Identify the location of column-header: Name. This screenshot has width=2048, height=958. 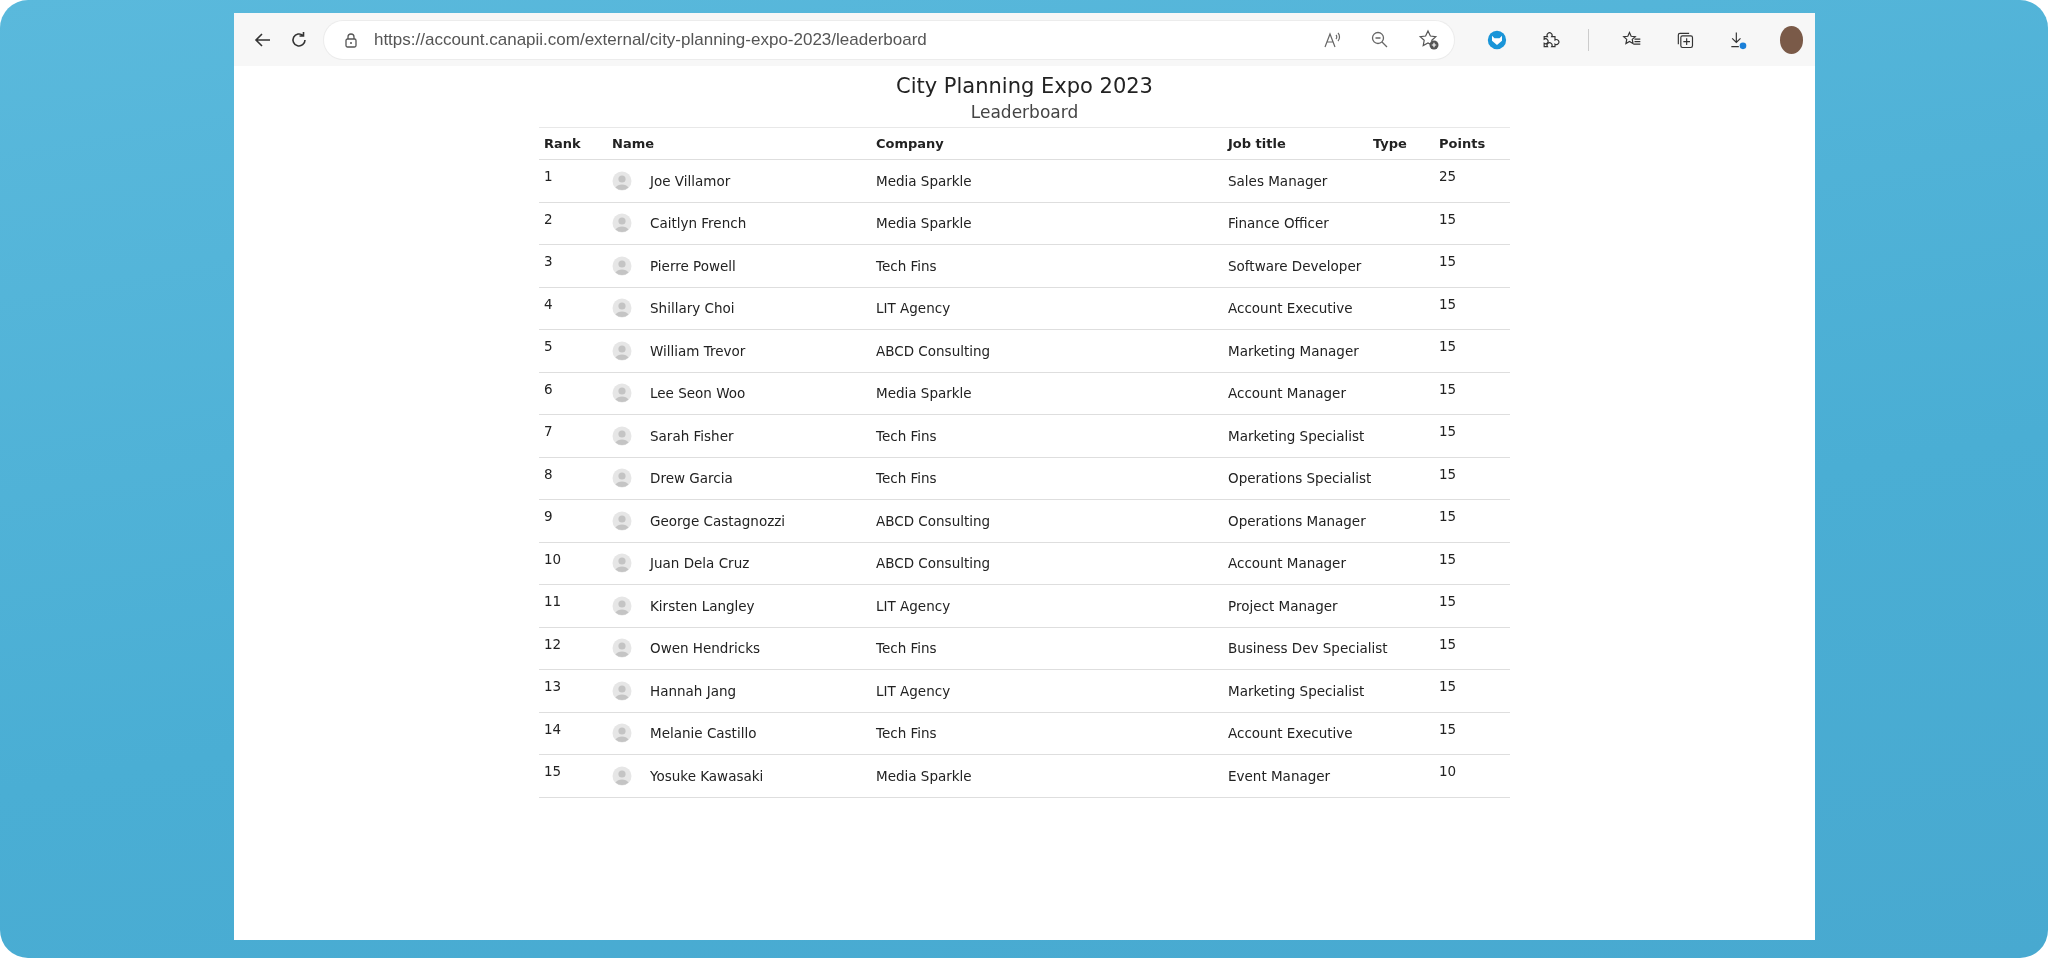
(633, 143).